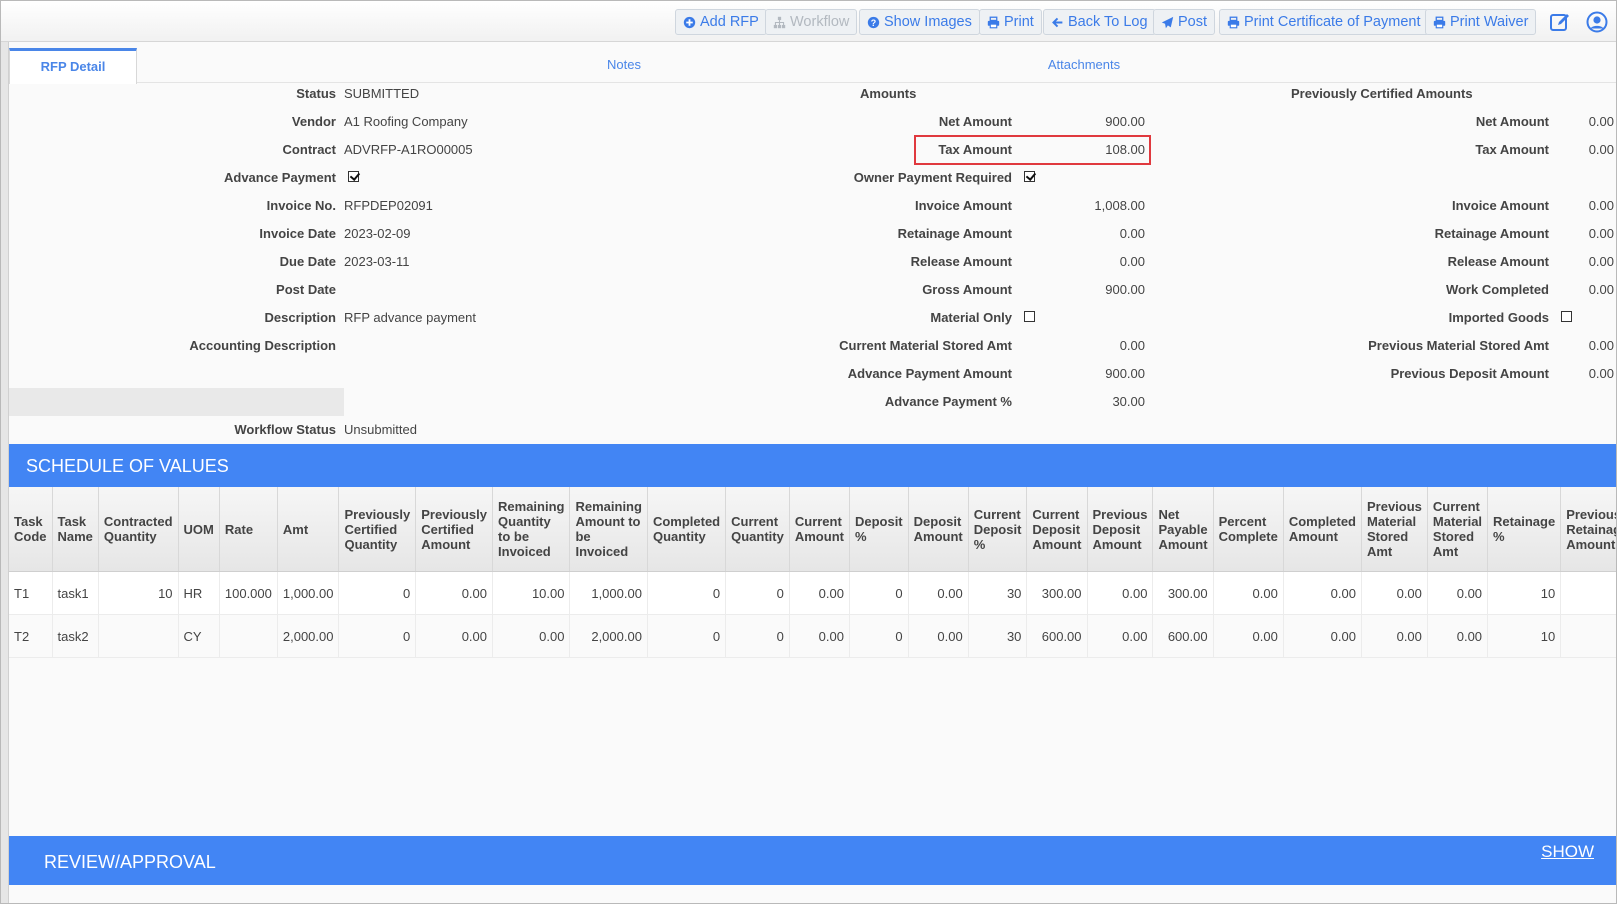 The height and width of the screenshot is (904, 1617). What do you see at coordinates (1057, 636) in the screenshot?
I see `table-cell: 600.00` at bounding box center [1057, 636].